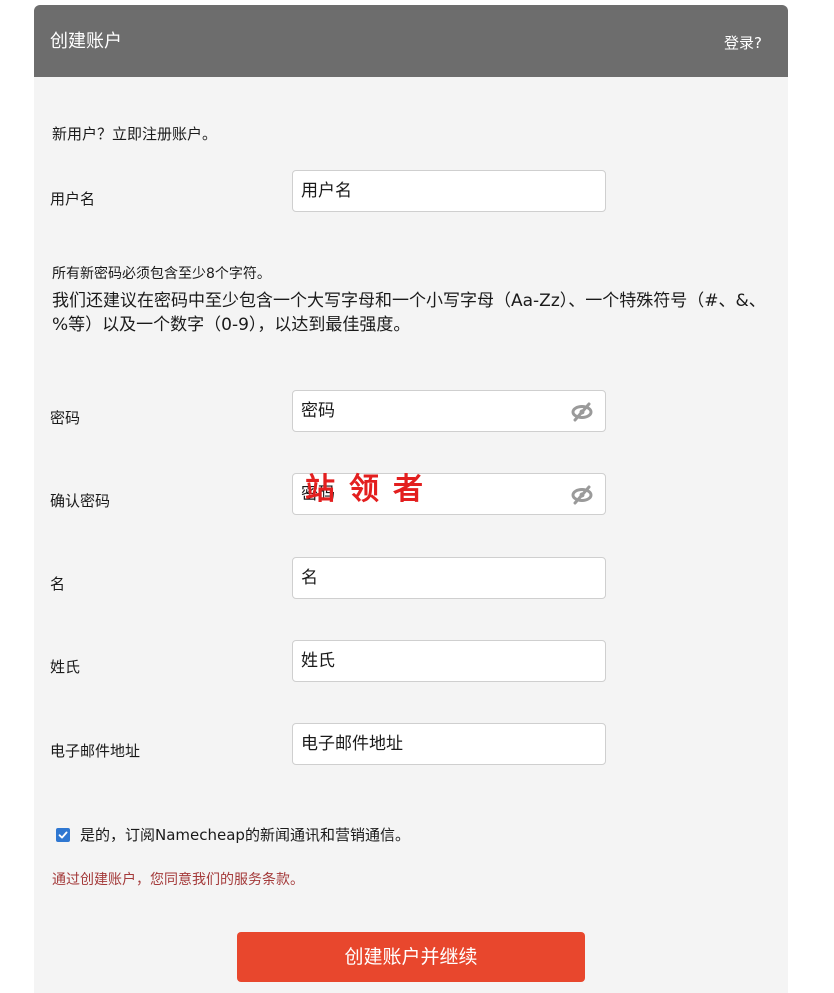 This screenshot has width=834, height=993. What do you see at coordinates (95, 751) in the screenshot?
I see `email-label: 电子邮件地址` at bounding box center [95, 751].